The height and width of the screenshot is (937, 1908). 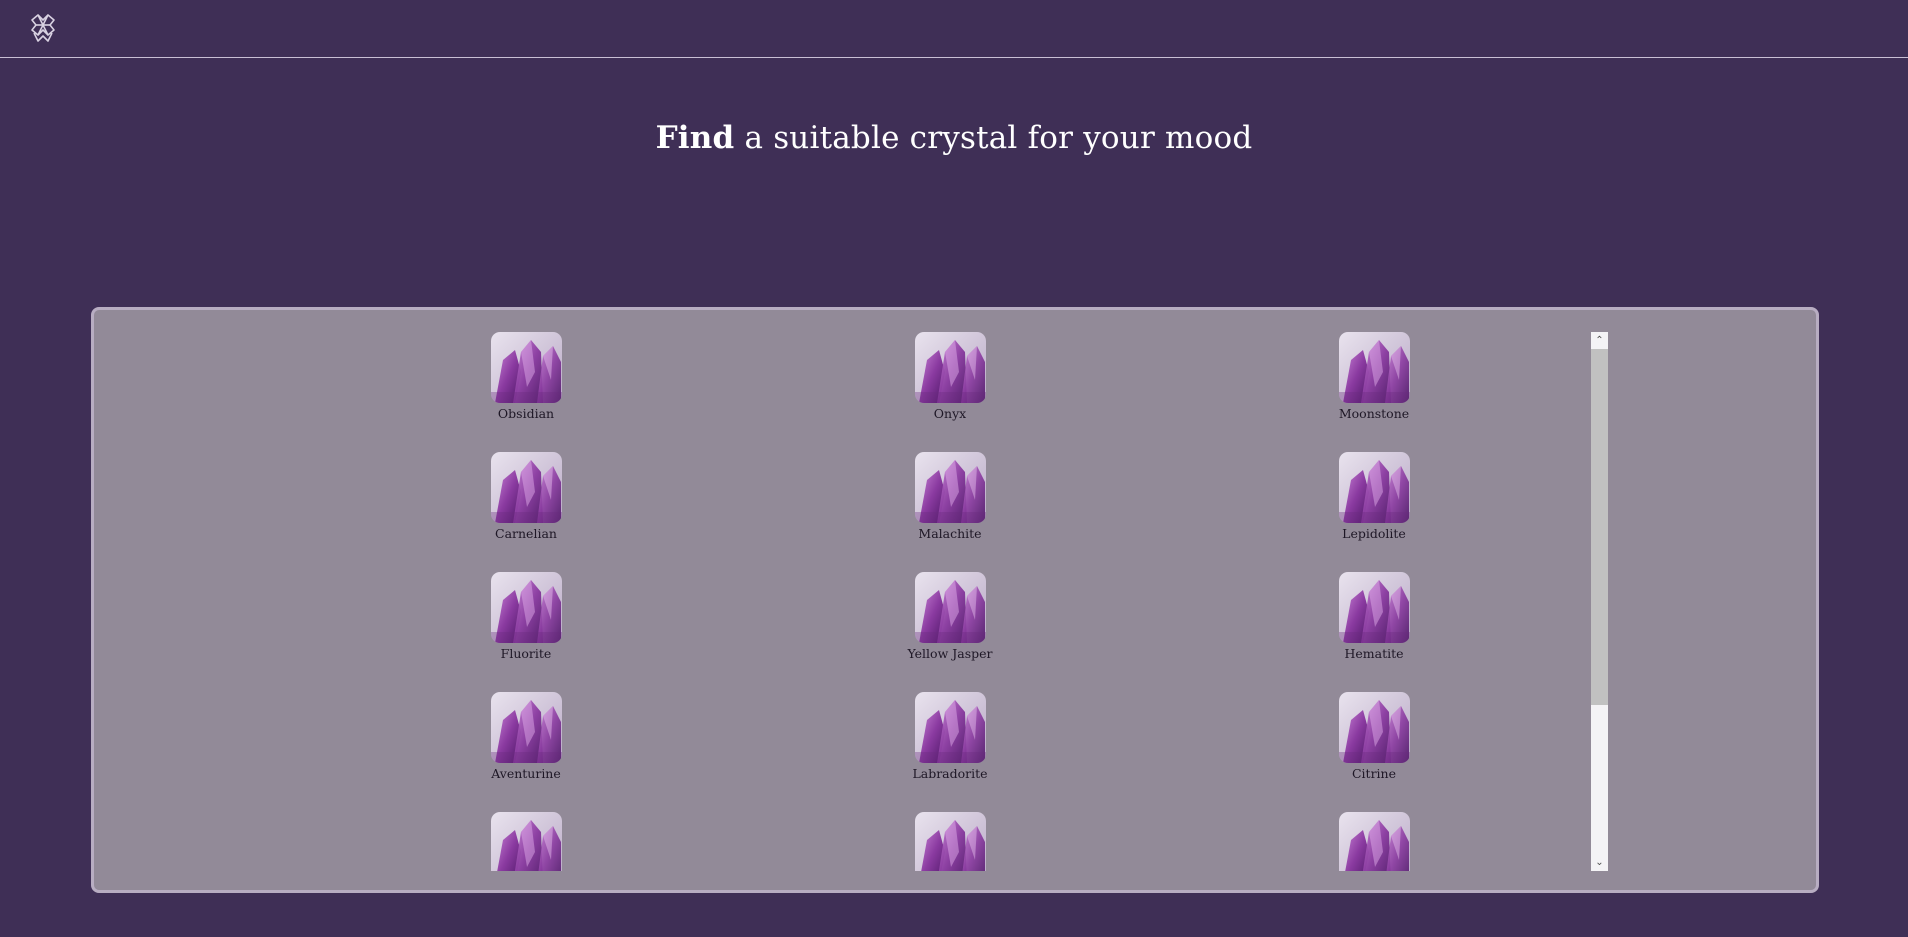 What do you see at coordinates (851, 392) in the screenshot?
I see `crystal-row: Obsidian Onyx Moonstone` at bounding box center [851, 392].